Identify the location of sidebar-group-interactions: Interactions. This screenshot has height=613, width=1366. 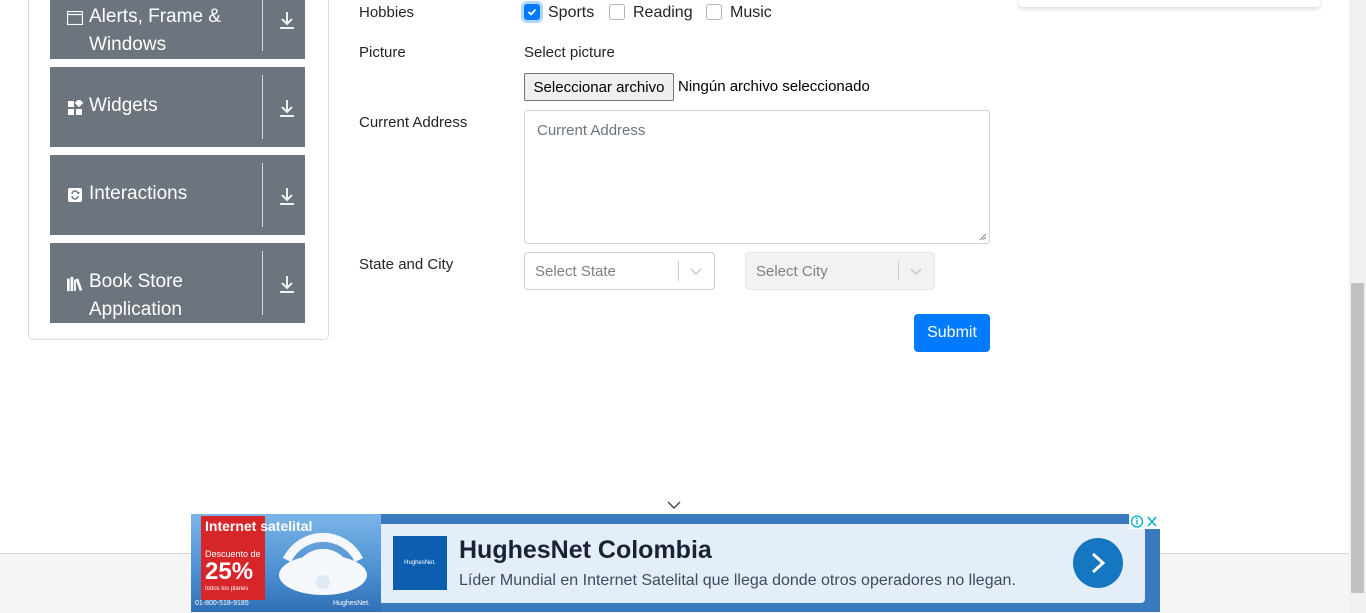
(177, 195).